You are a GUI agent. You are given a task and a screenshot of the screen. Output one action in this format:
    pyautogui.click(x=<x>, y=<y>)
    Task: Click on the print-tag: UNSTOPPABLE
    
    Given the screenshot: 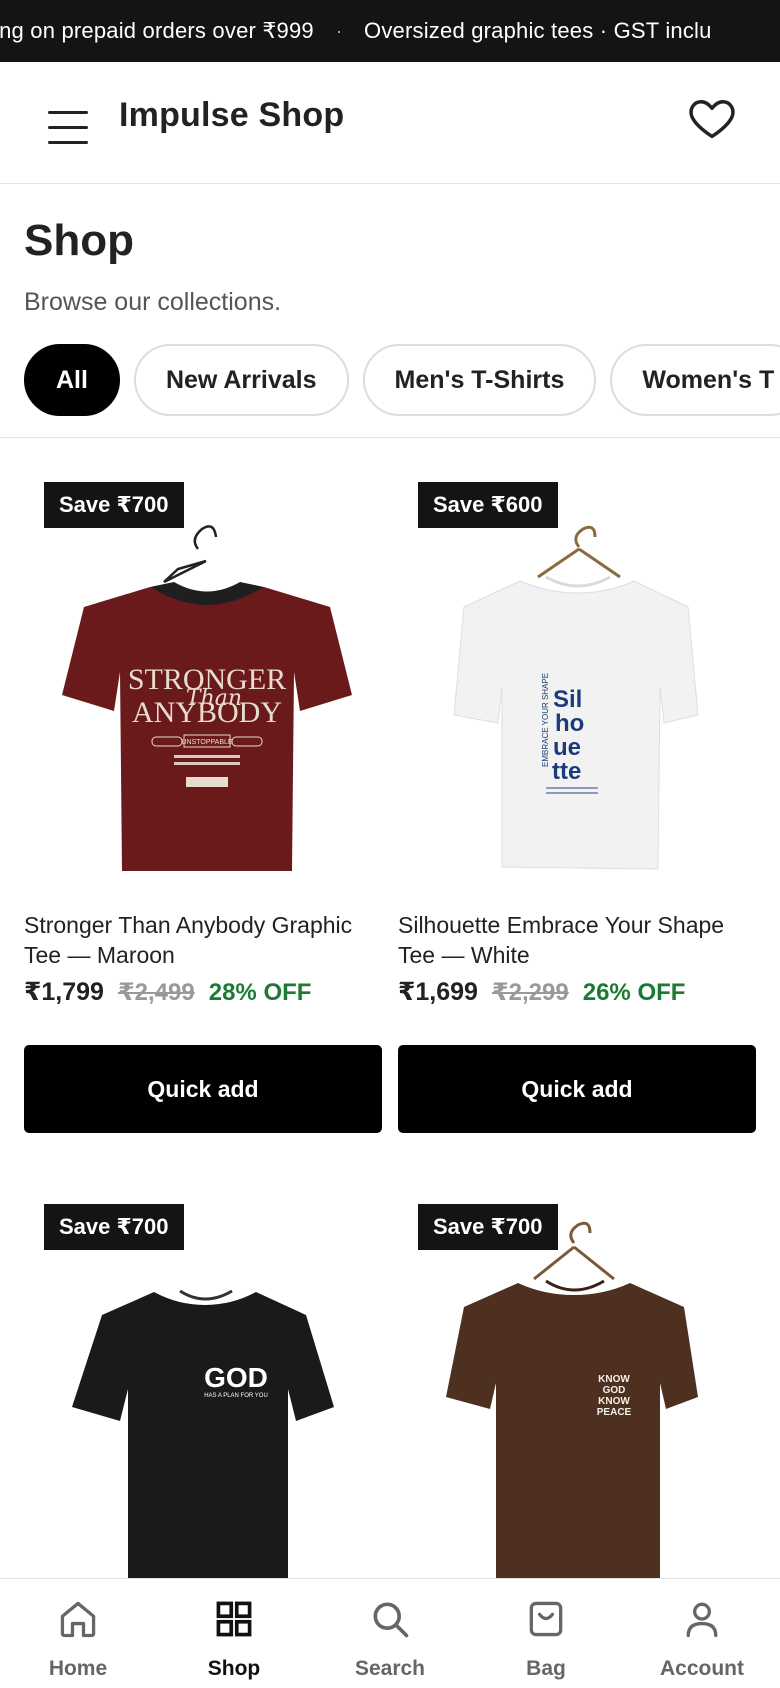 What is the action you would take?
    pyautogui.click(x=206, y=742)
    